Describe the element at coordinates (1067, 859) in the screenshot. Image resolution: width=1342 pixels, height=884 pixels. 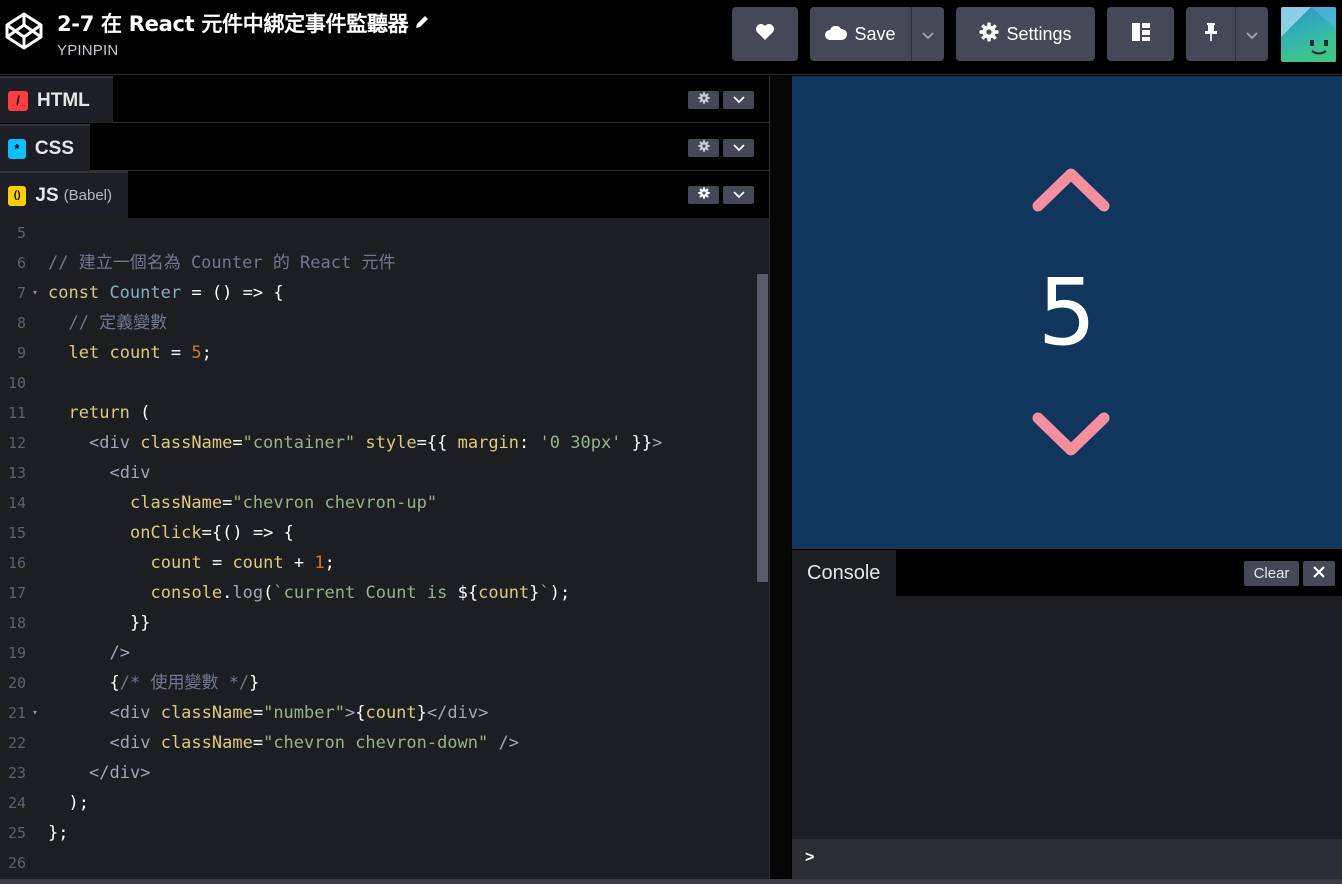
I see `console-input: >` at that location.